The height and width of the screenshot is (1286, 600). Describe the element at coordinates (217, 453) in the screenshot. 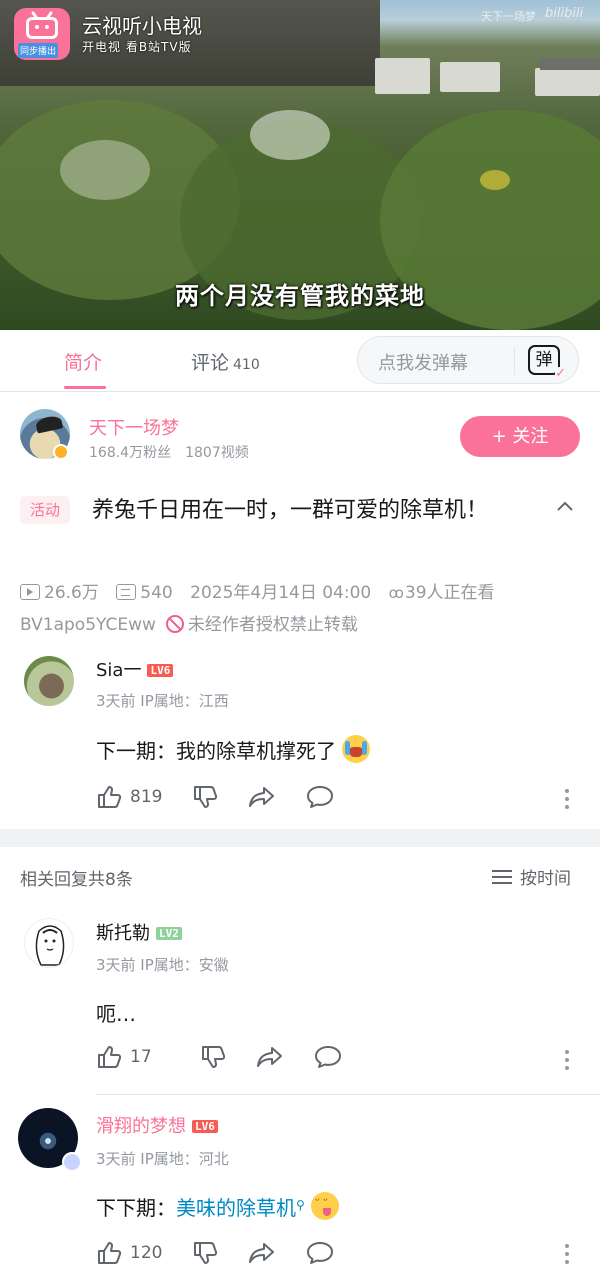

I see `uploader-video-count: 1807视频` at that location.